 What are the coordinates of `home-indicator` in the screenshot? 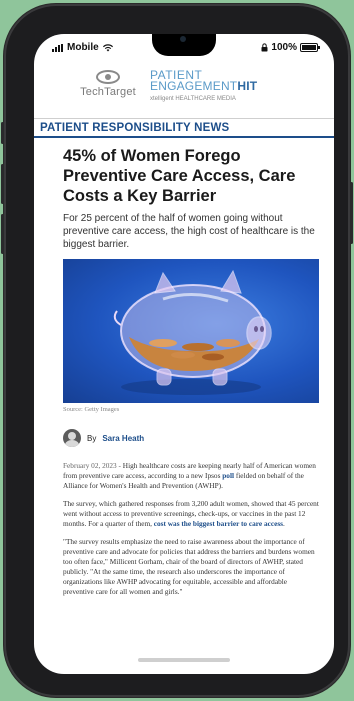 It's located at (184, 660).